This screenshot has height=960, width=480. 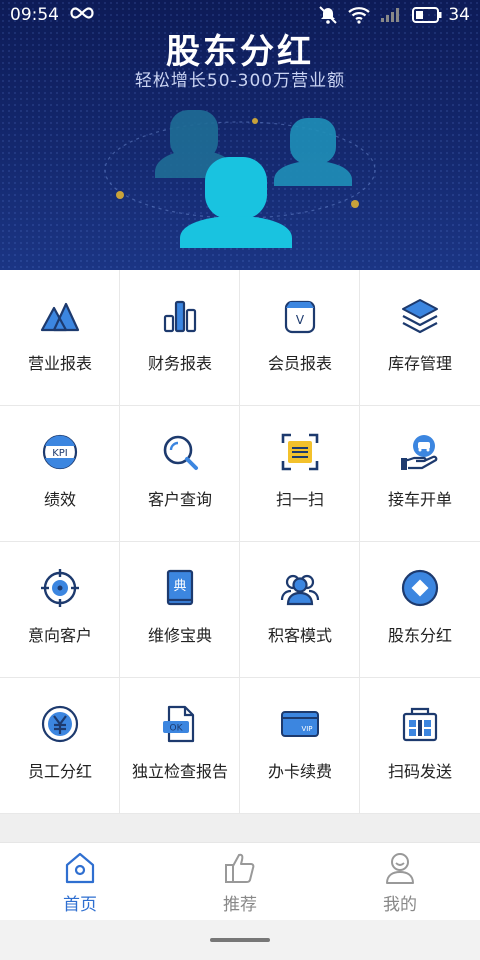 What do you see at coordinates (400, 868) in the screenshot?
I see `person-icon` at bounding box center [400, 868].